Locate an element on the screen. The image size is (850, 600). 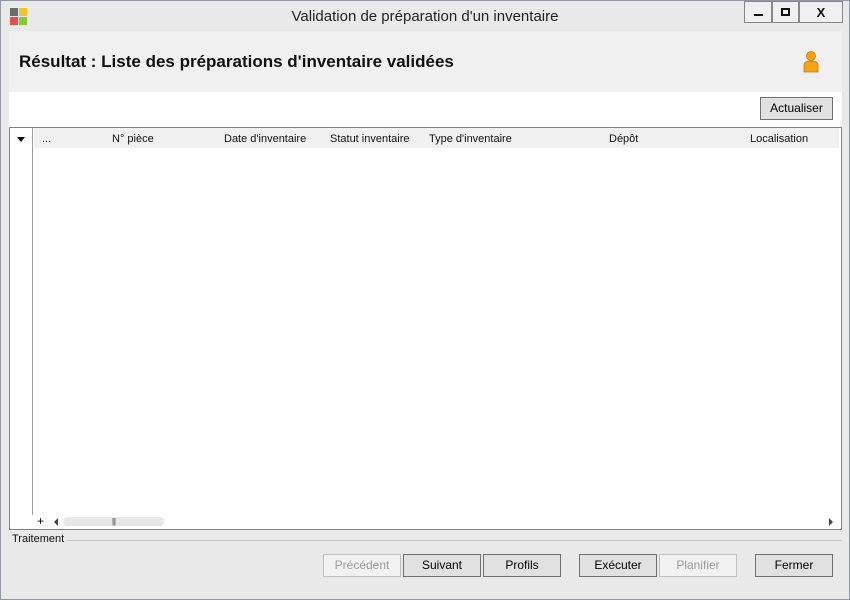
previous-button: Précédent is located at coordinates (362, 565).